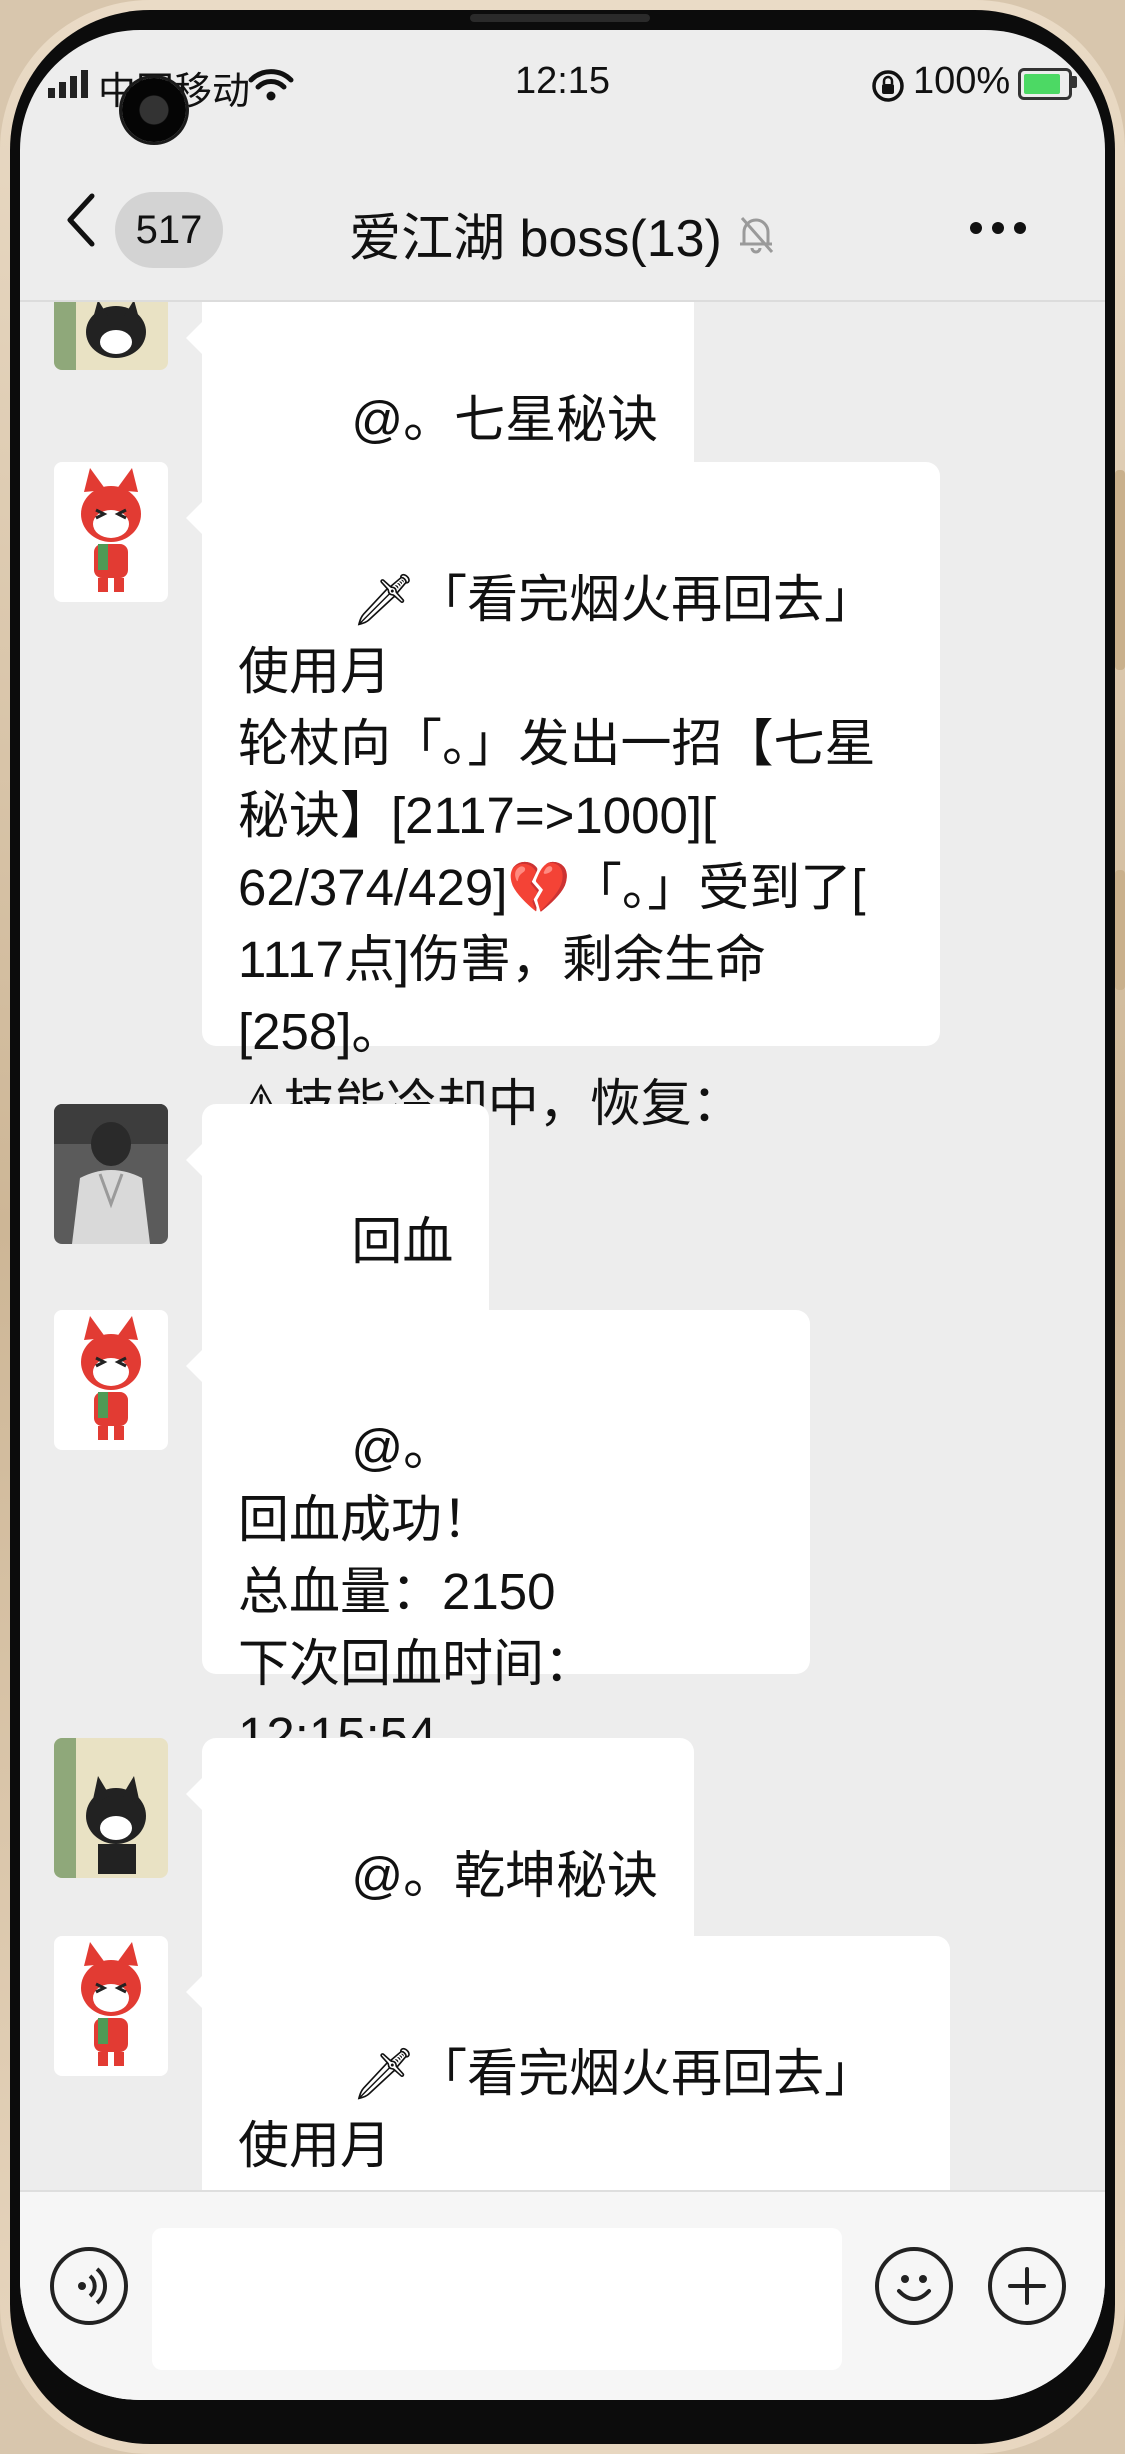 The width and height of the screenshot is (1125, 2454). I want to click on more-functions-button, so click(1027, 2286).